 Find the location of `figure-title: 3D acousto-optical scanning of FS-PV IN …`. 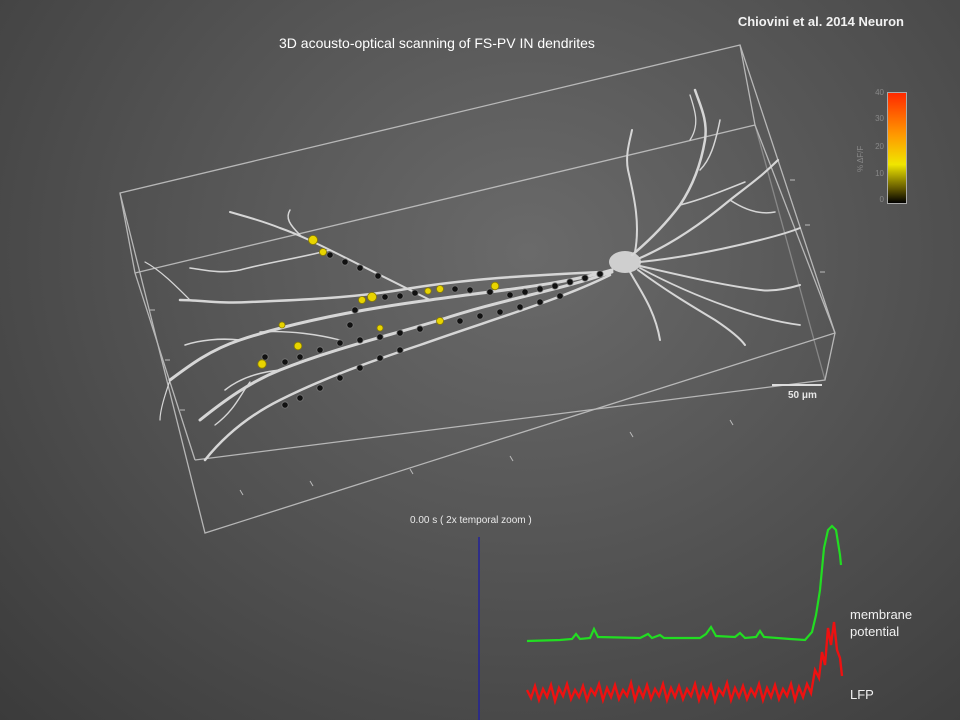

figure-title: 3D acousto-optical scanning of FS-PV IN … is located at coordinates (437, 43).